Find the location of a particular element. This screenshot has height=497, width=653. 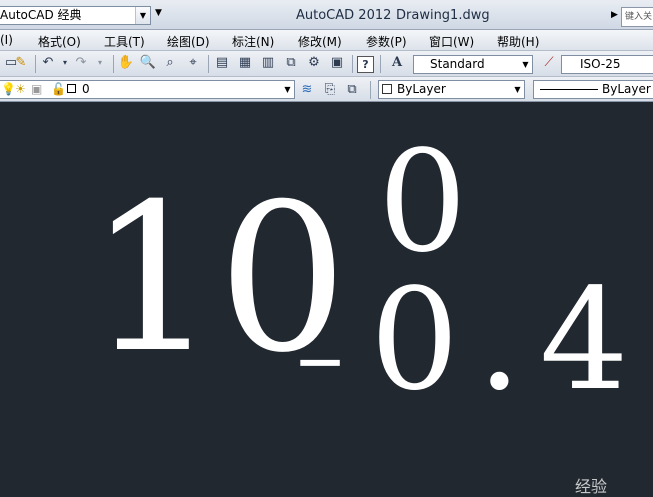

menu-item-parametric: 参数(P) is located at coordinates (386, 41).